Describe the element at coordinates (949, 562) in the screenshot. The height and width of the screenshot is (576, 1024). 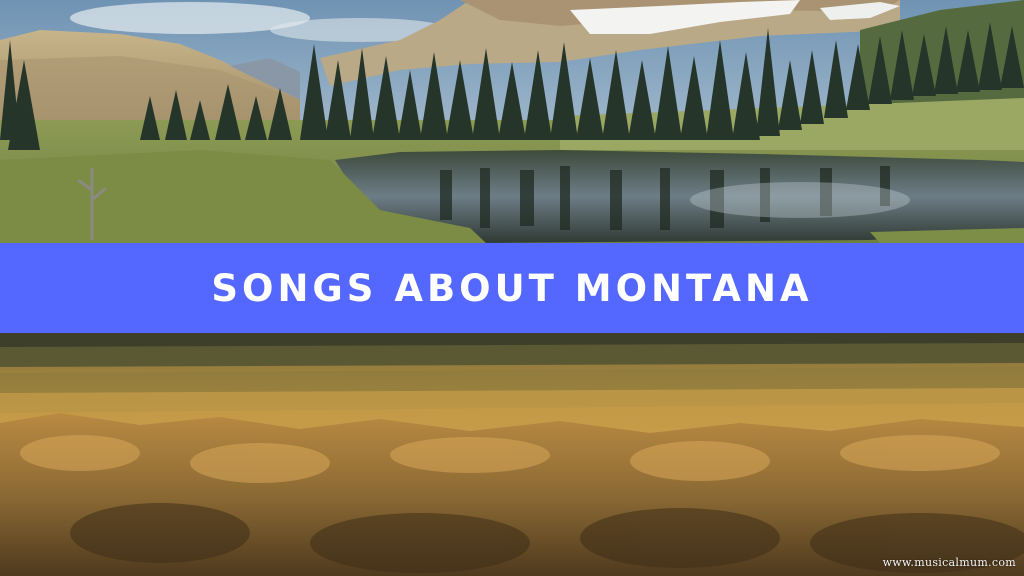
I see `website-watermark: www.musicalmum.com` at that location.